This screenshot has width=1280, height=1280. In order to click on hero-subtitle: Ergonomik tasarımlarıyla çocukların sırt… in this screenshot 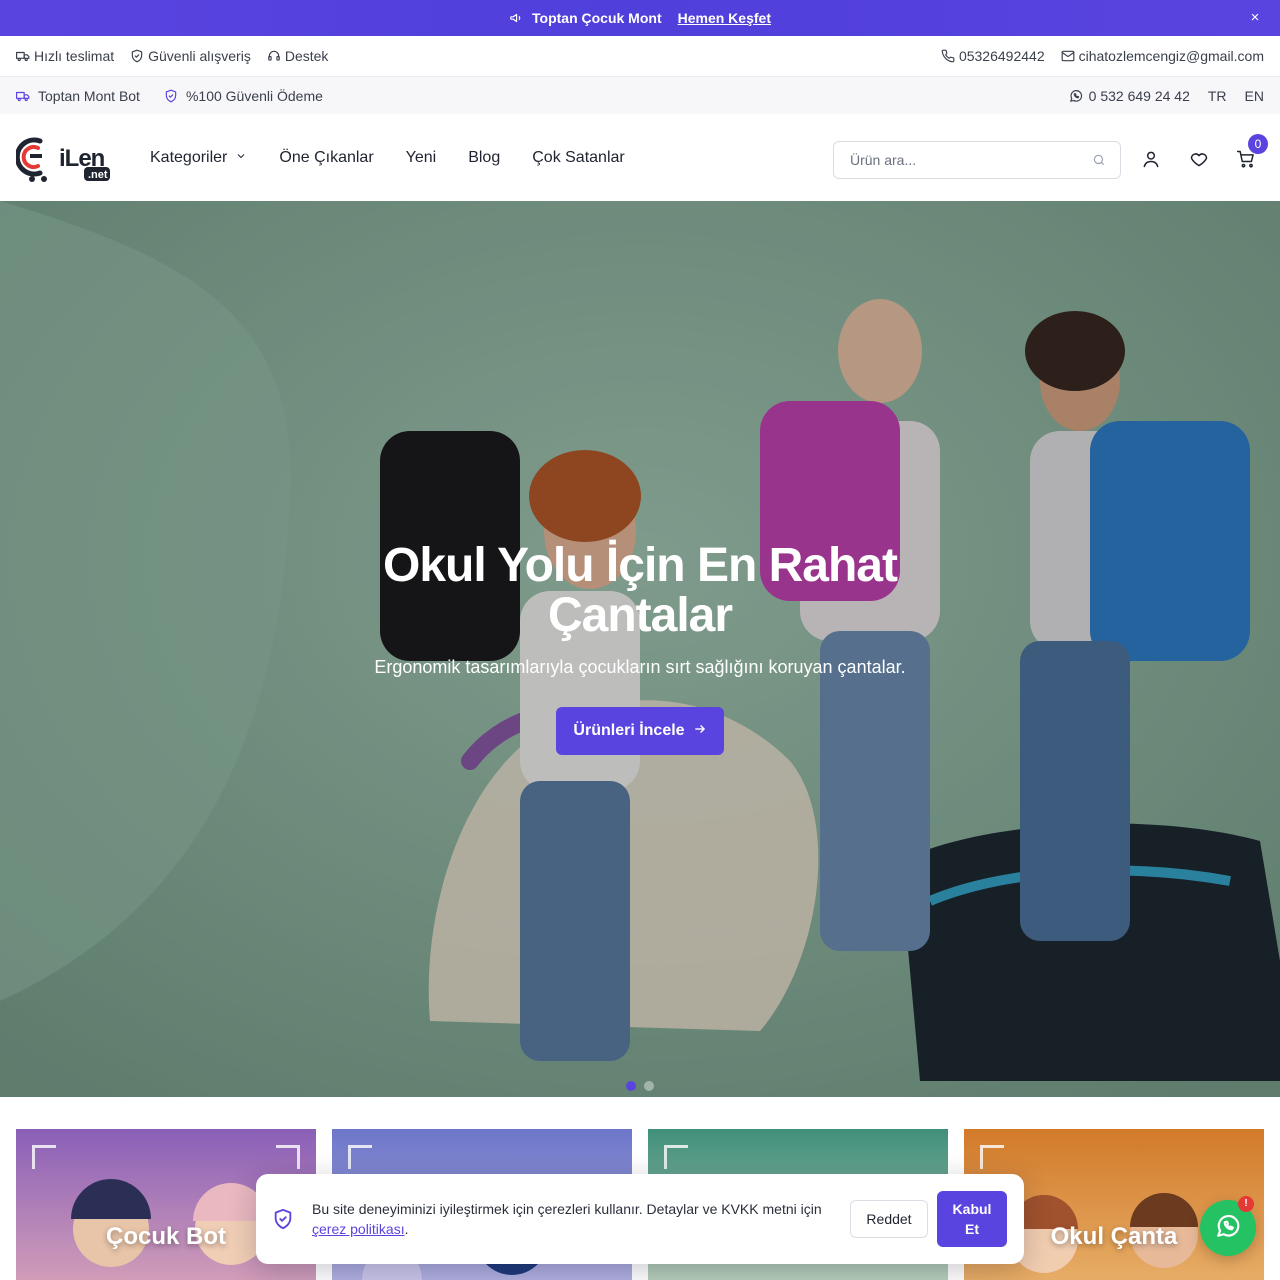, I will do `click(640, 667)`.